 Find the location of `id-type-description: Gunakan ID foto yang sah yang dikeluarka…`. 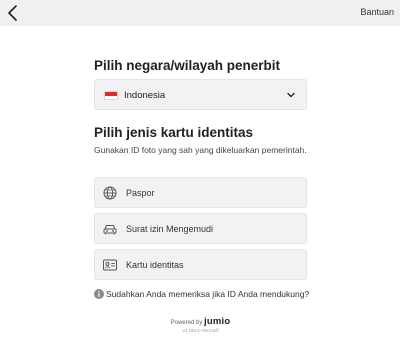

id-type-description: Gunakan ID foto yang sah yang dikeluarka… is located at coordinates (200, 150).